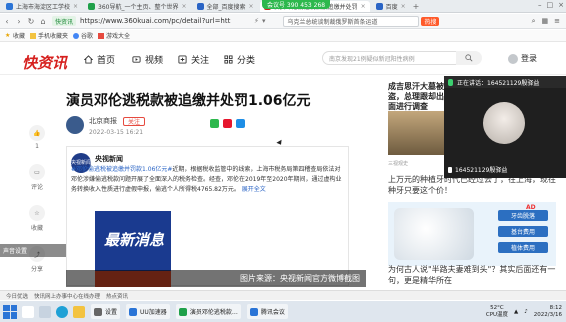 This screenshot has height=322, width=566. I want to click on like-icon: 👍, so click(37, 133).